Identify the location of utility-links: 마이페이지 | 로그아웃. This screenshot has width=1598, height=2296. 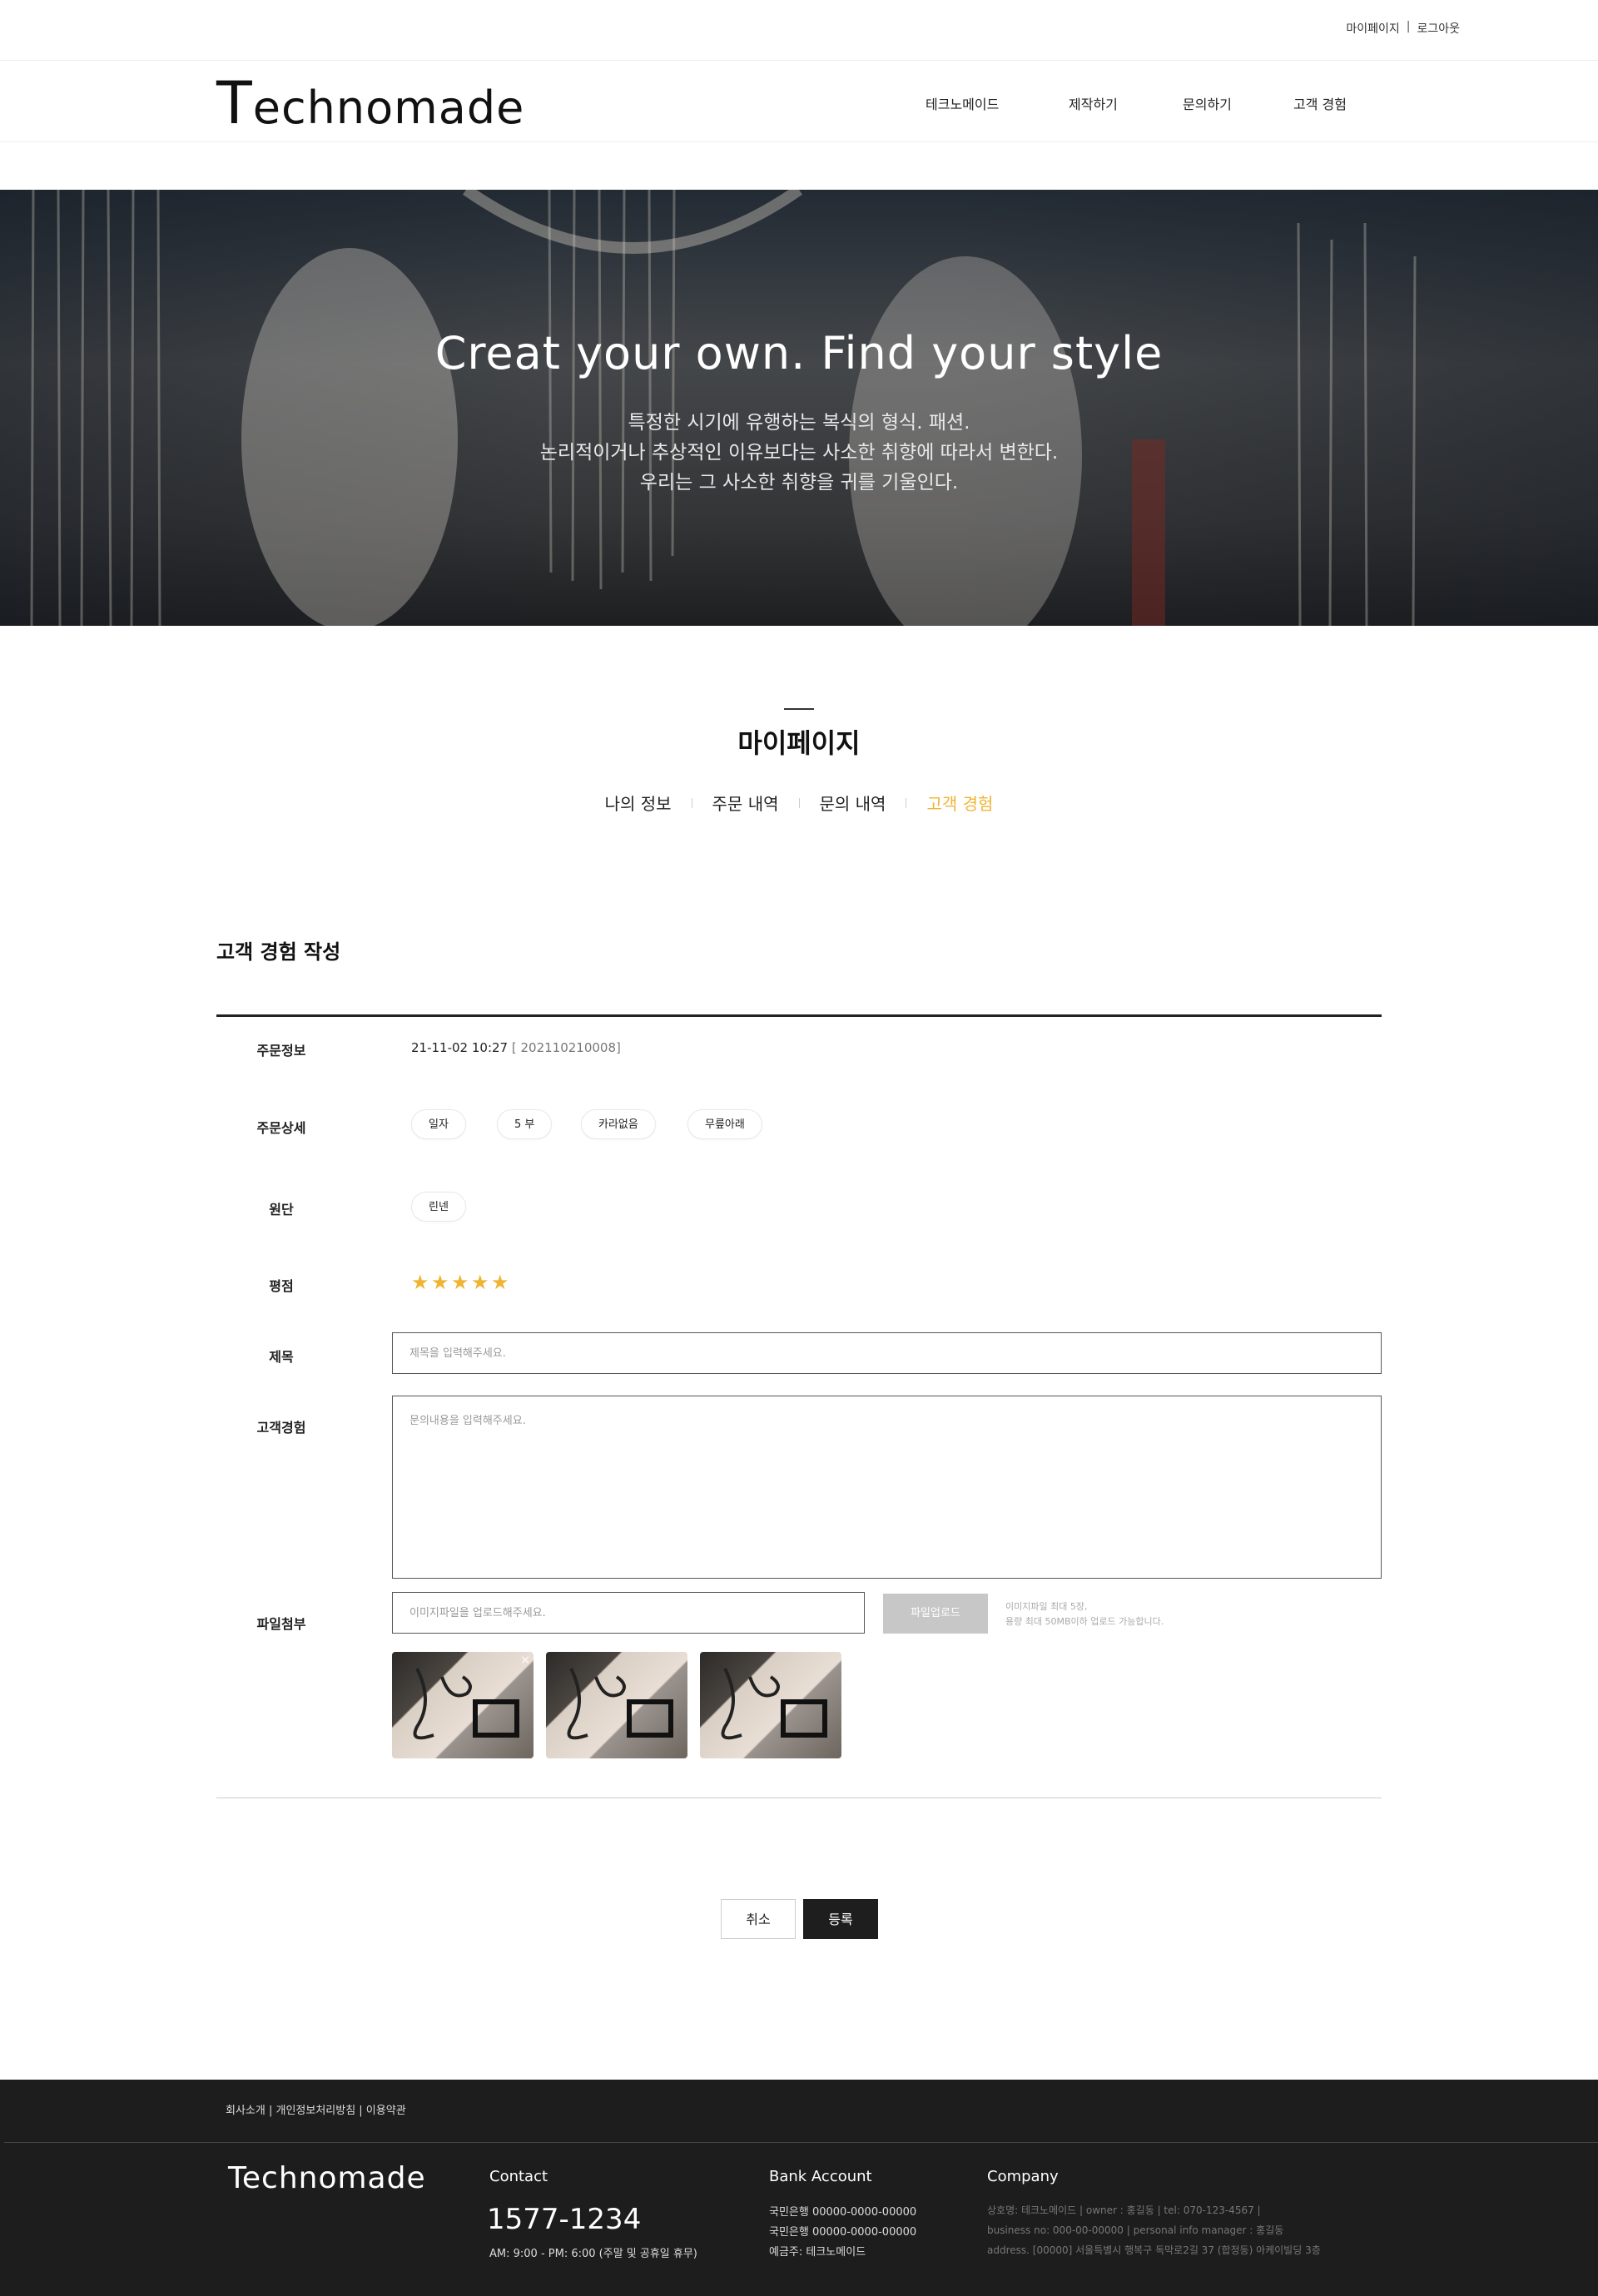
(1403, 29).